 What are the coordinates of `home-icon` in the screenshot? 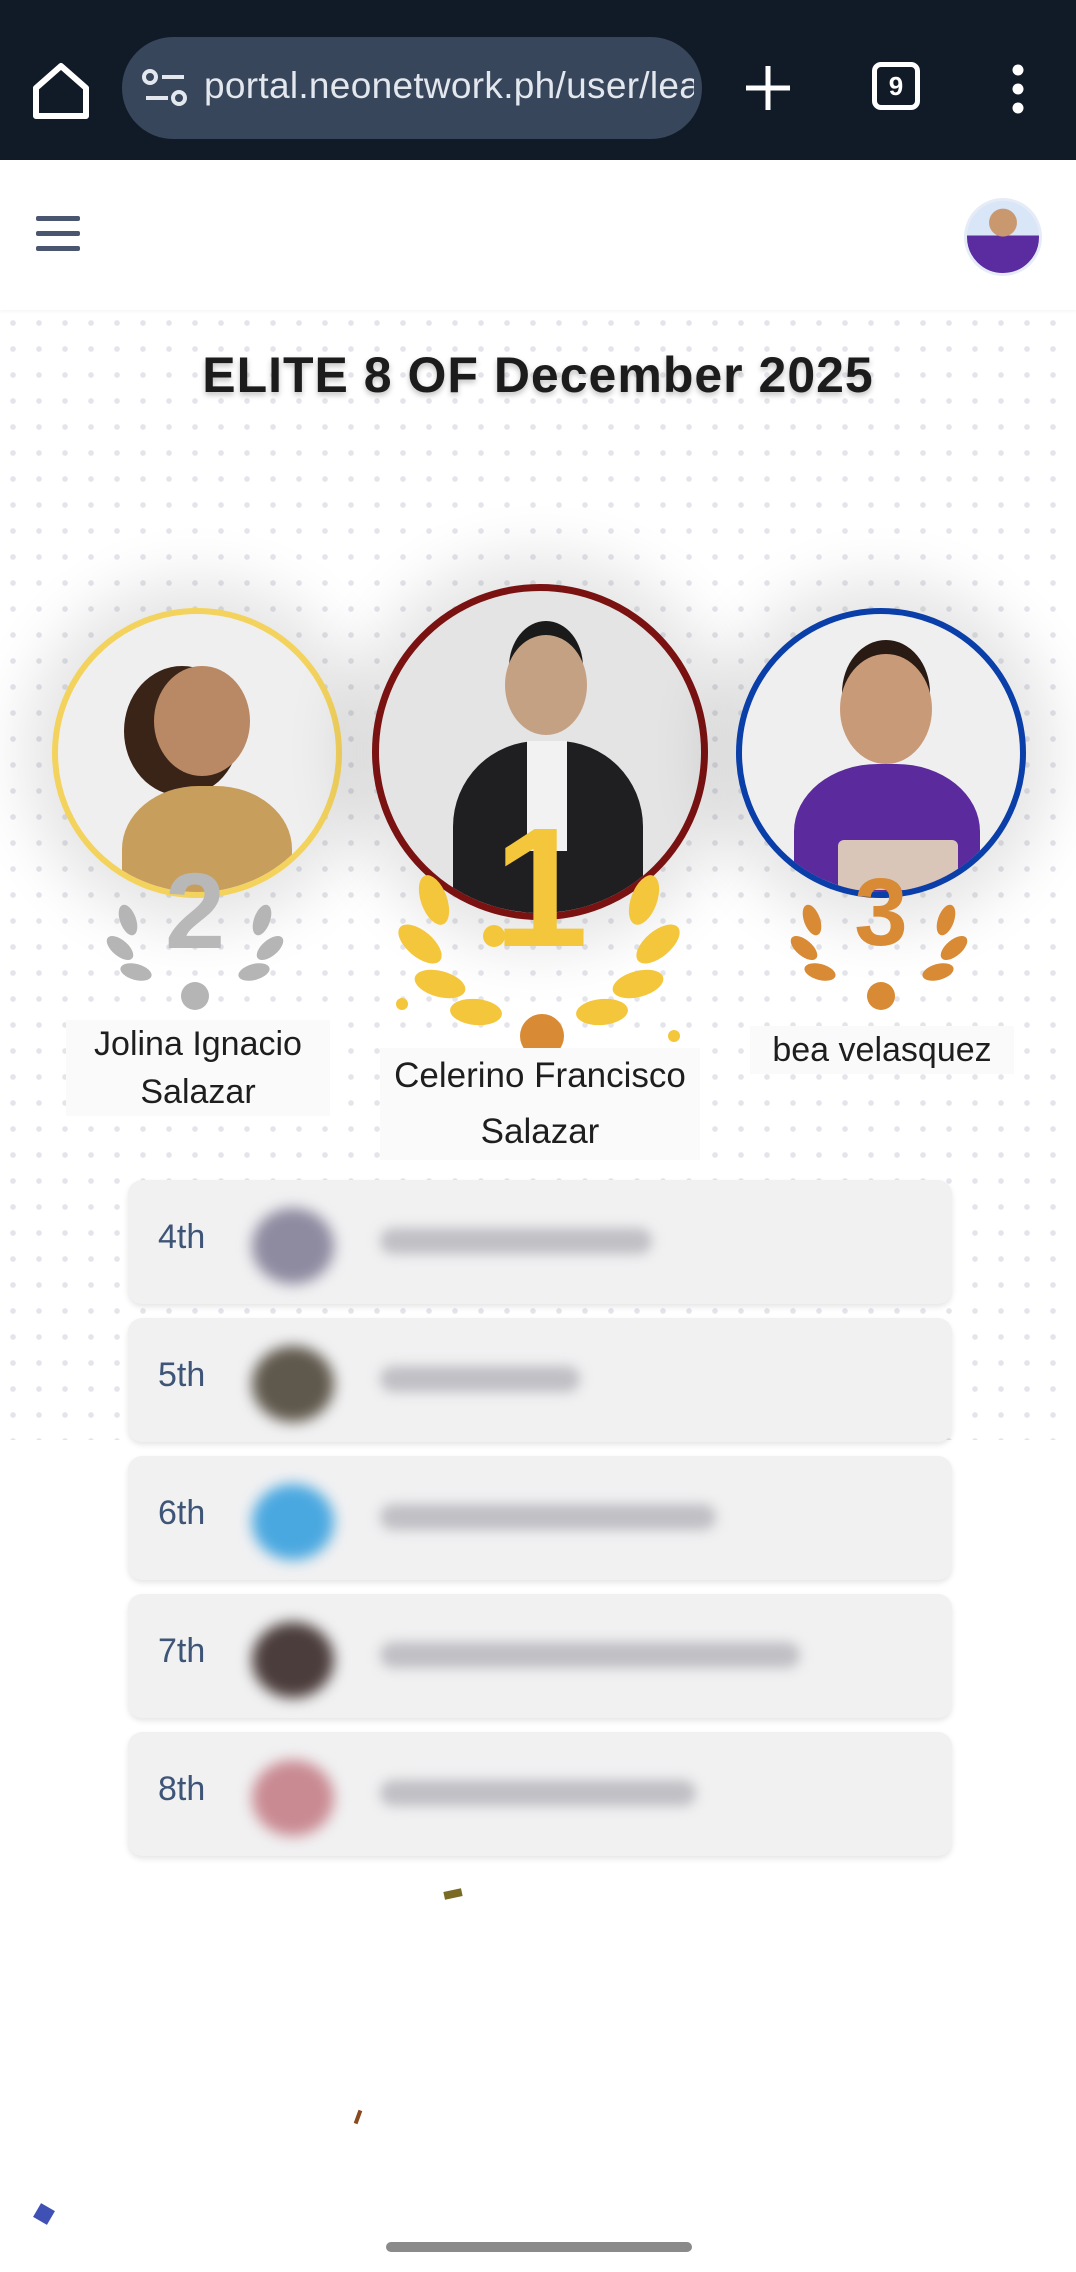 It's located at (61, 91).